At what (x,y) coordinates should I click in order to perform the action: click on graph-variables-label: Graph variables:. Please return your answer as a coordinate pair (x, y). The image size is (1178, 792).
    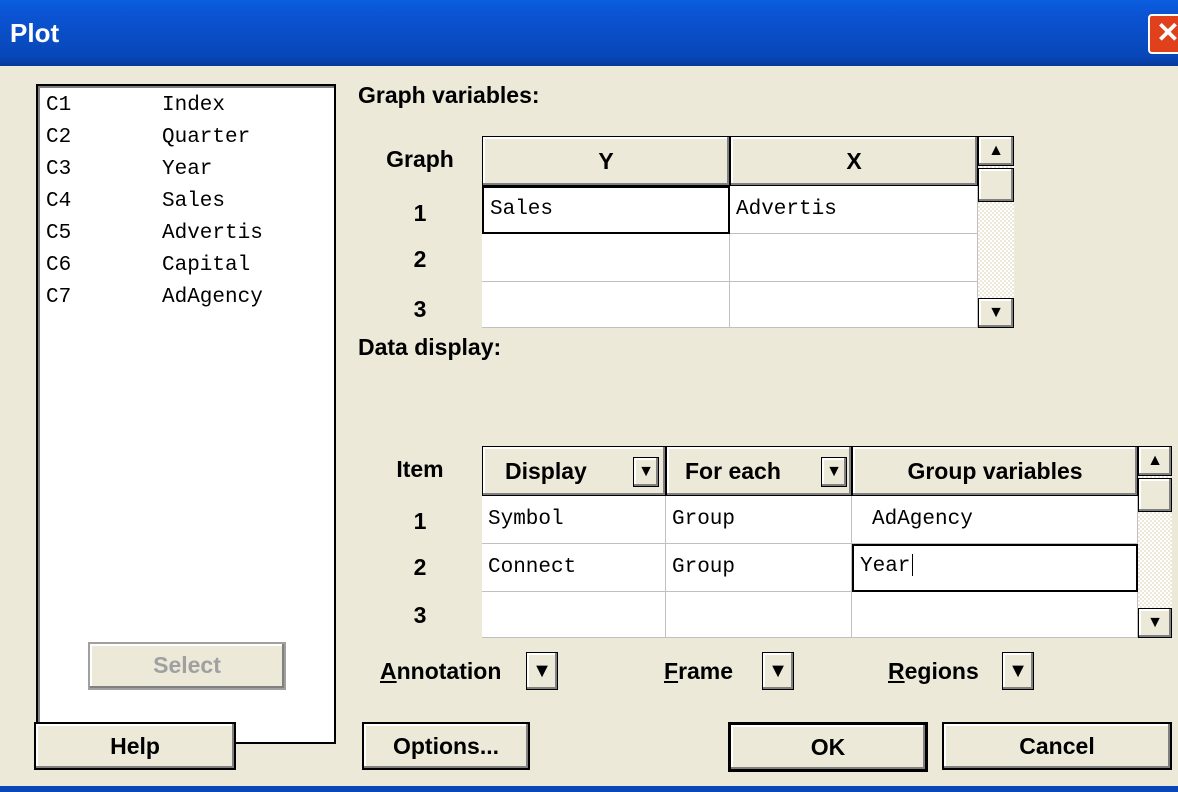
    Looking at the image, I should click on (449, 95).